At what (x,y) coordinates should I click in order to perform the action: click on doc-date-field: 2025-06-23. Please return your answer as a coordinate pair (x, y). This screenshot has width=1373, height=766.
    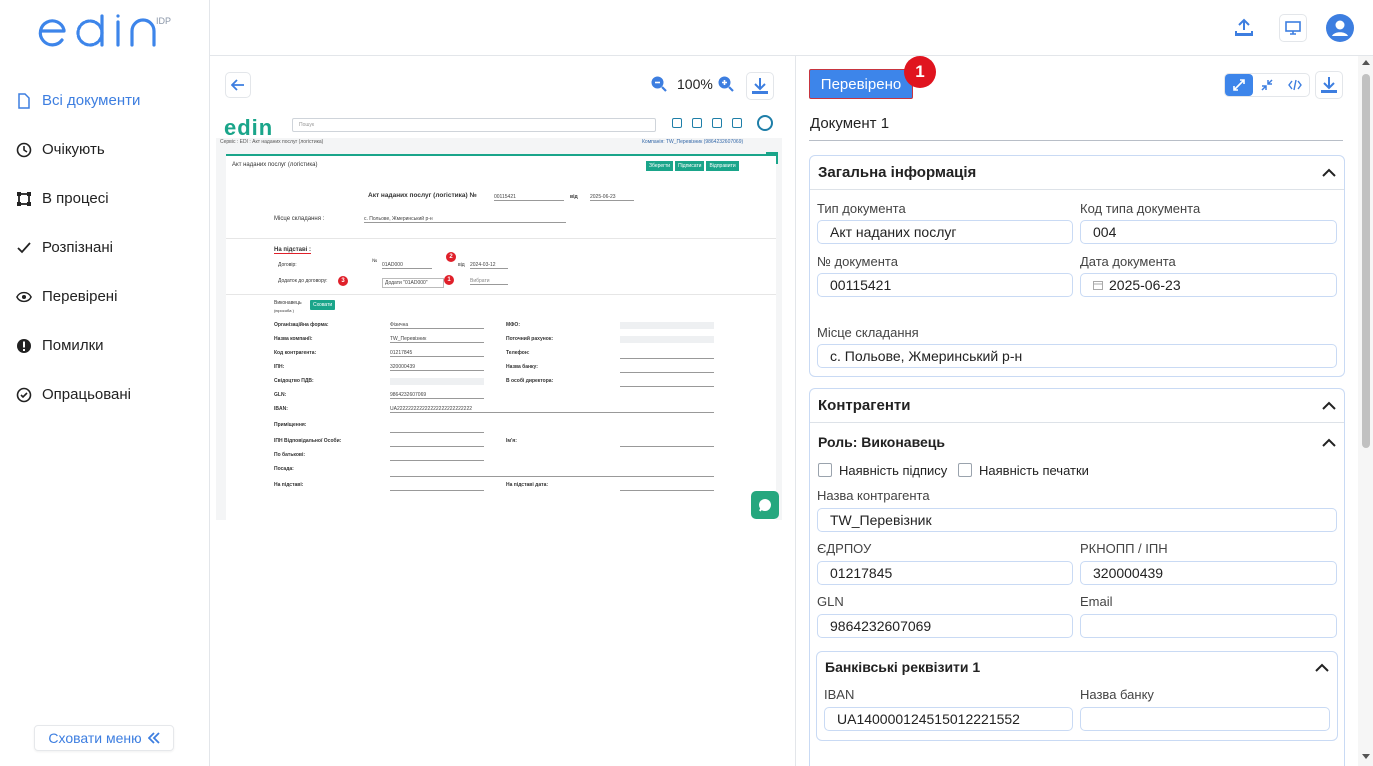
    Looking at the image, I should click on (1208, 285).